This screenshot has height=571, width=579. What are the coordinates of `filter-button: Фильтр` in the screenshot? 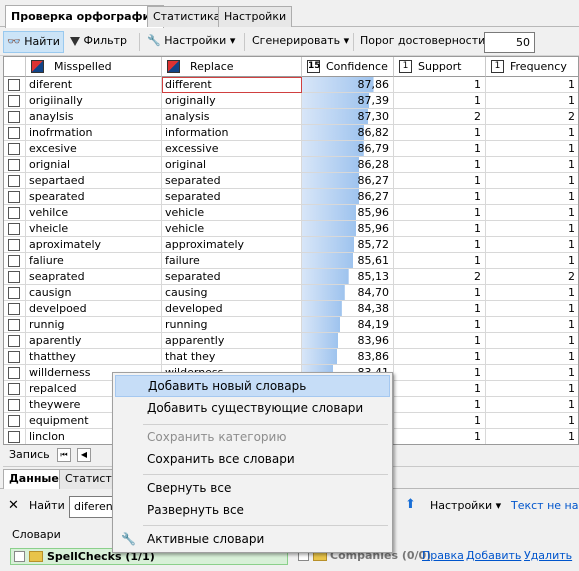 It's located at (98, 42).